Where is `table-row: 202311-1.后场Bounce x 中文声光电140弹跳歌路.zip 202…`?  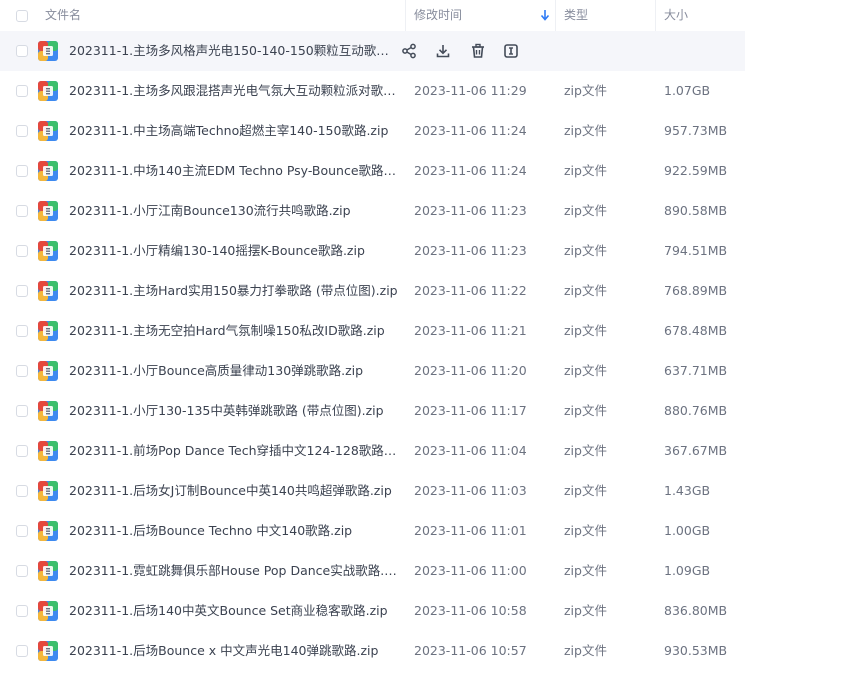 table-row: 202311-1.后场Bounce x 中文声光电140弹跳歌路.zip 202… is located at coordinates (433, 651).